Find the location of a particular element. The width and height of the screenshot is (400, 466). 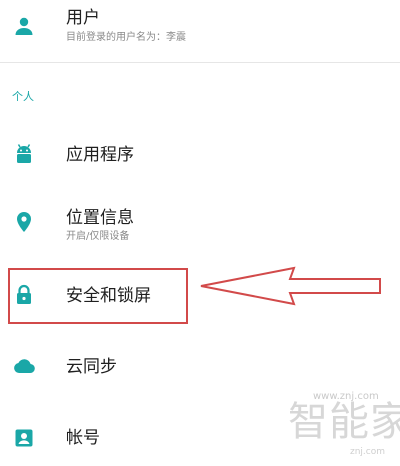

divider is located at coordinates (200, 62).